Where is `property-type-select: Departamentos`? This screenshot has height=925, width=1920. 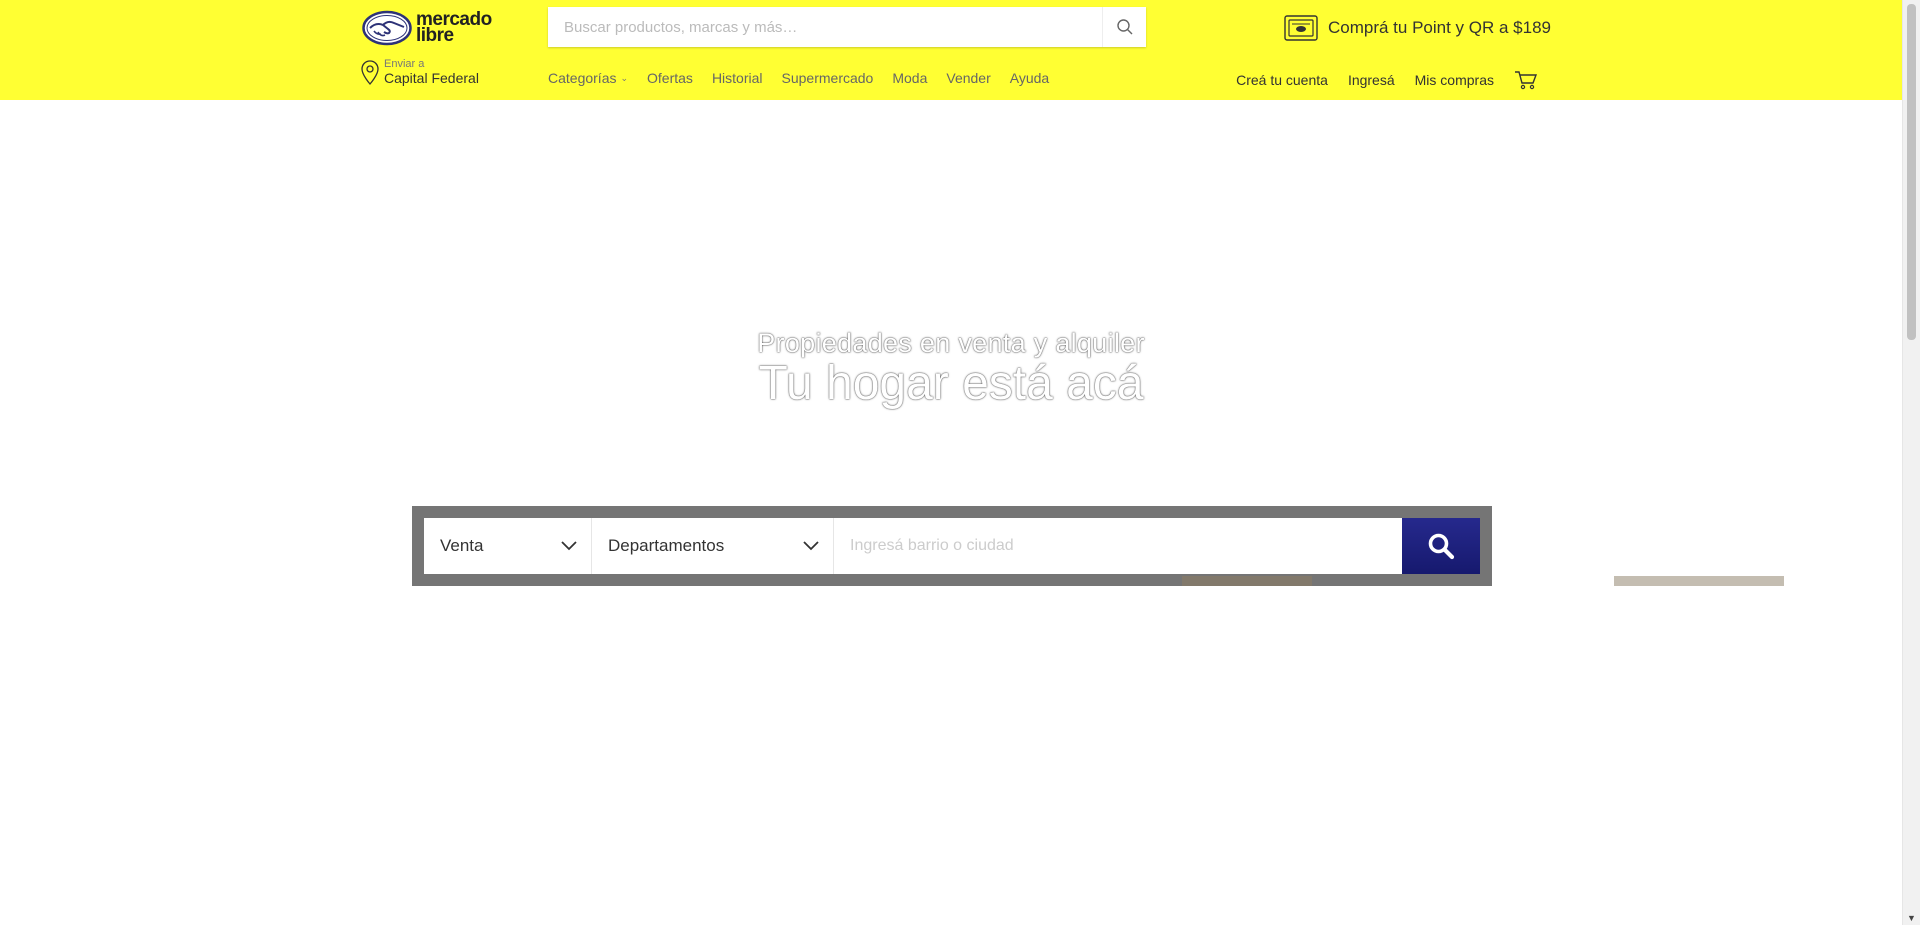
property-type-select: Departamentos is located at coordinates (713, 546).